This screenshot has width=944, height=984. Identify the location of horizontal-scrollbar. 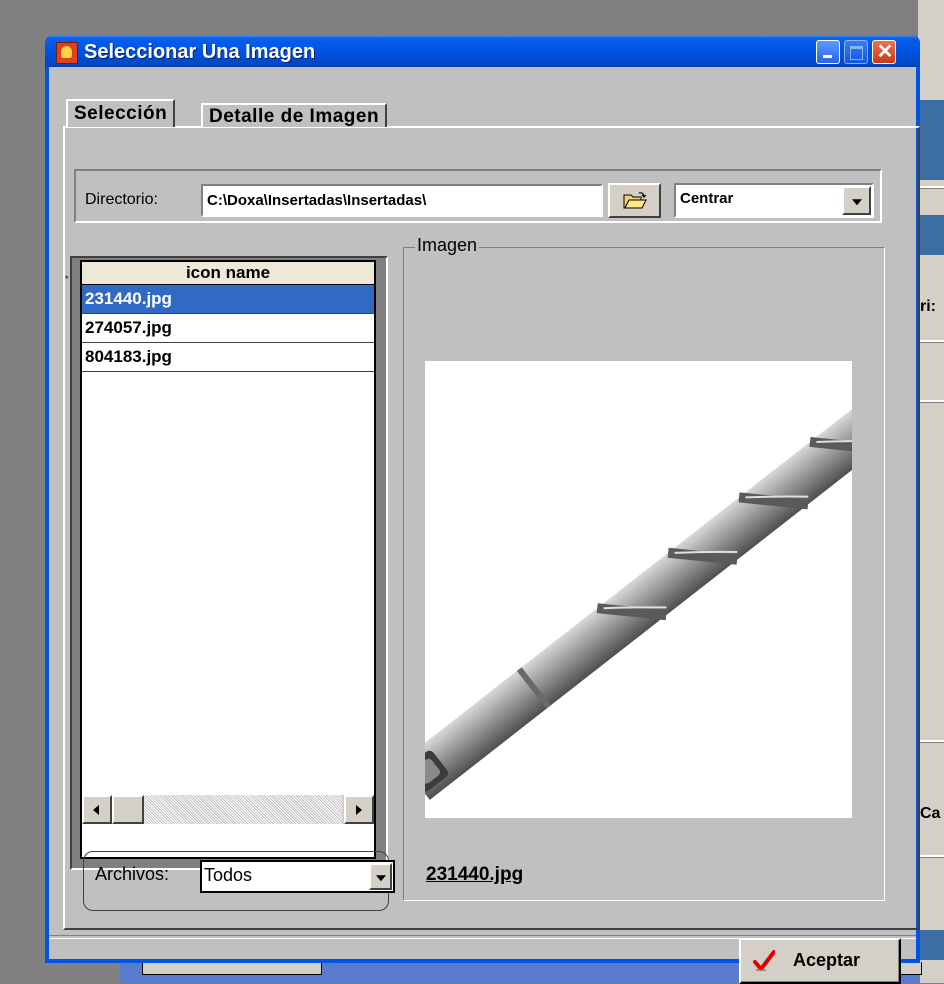
(228, 809).